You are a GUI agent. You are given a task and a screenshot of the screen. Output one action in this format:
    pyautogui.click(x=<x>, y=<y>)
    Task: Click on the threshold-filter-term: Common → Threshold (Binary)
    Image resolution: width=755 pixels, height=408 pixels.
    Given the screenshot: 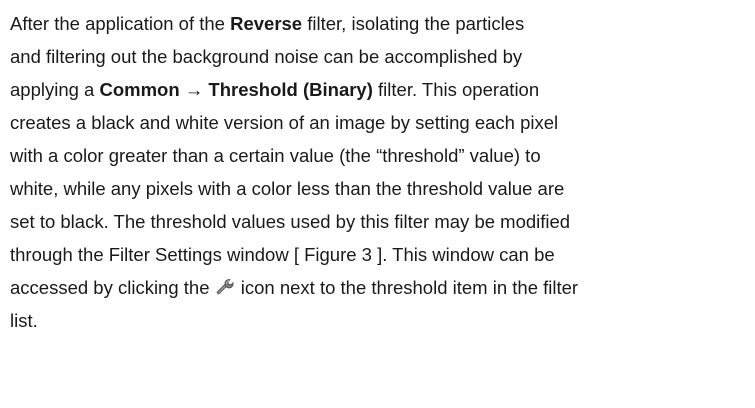 What is the action you would take?
    pyautogui.click(x=236, y=89)
    